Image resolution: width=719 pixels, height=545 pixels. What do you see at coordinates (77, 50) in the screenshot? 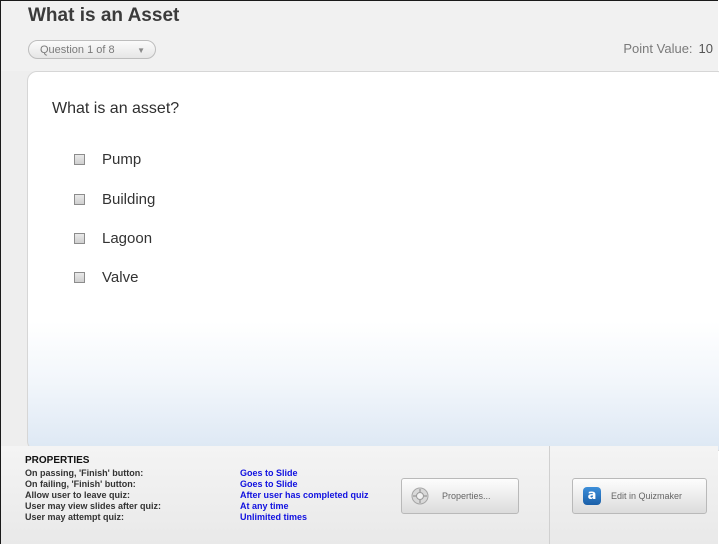
I see `question-selector-label: Question 1 of 8` at bounding box center [77, 50].